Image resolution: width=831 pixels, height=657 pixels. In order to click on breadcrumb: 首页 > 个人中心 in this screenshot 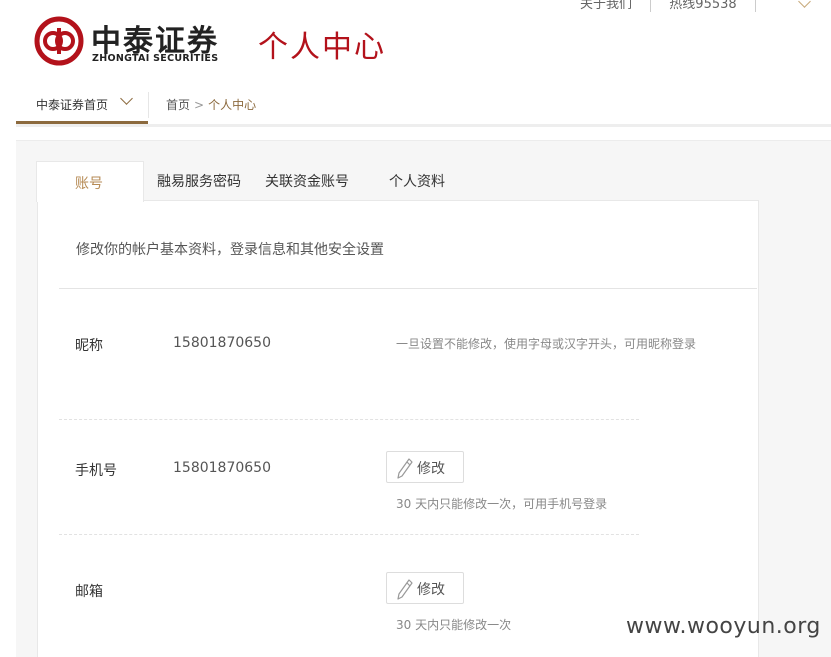, I will do `click(211, 104)`.